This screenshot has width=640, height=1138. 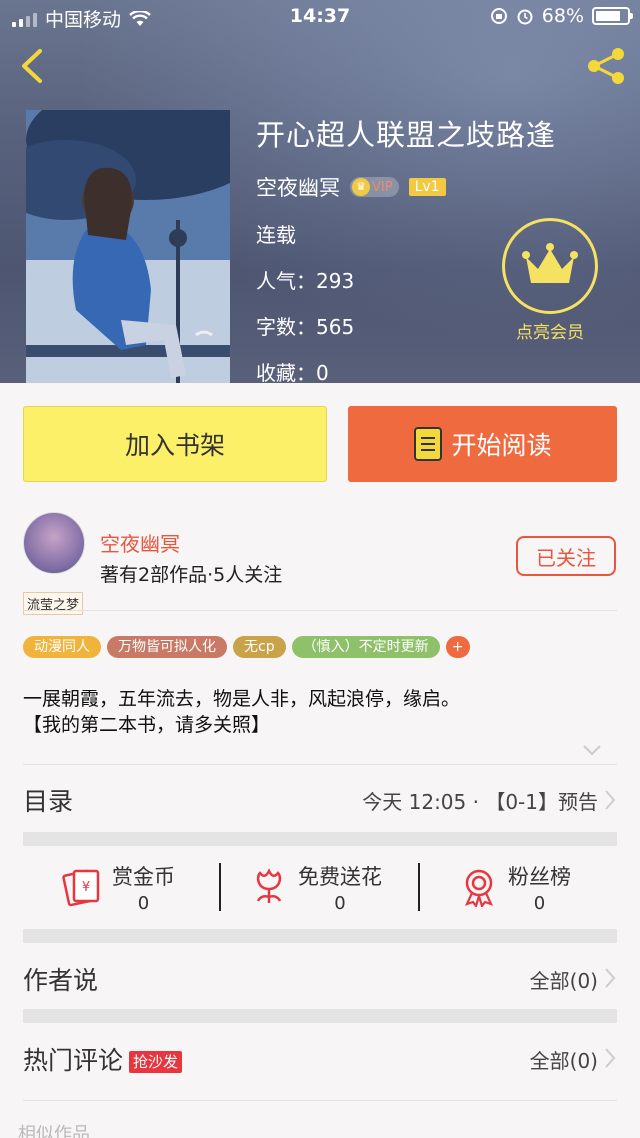 What do you see at coordinates (53, 603) in the screenshot?
I see `avatar-tag: 流莹之梦` at bounding box center [53, 603].